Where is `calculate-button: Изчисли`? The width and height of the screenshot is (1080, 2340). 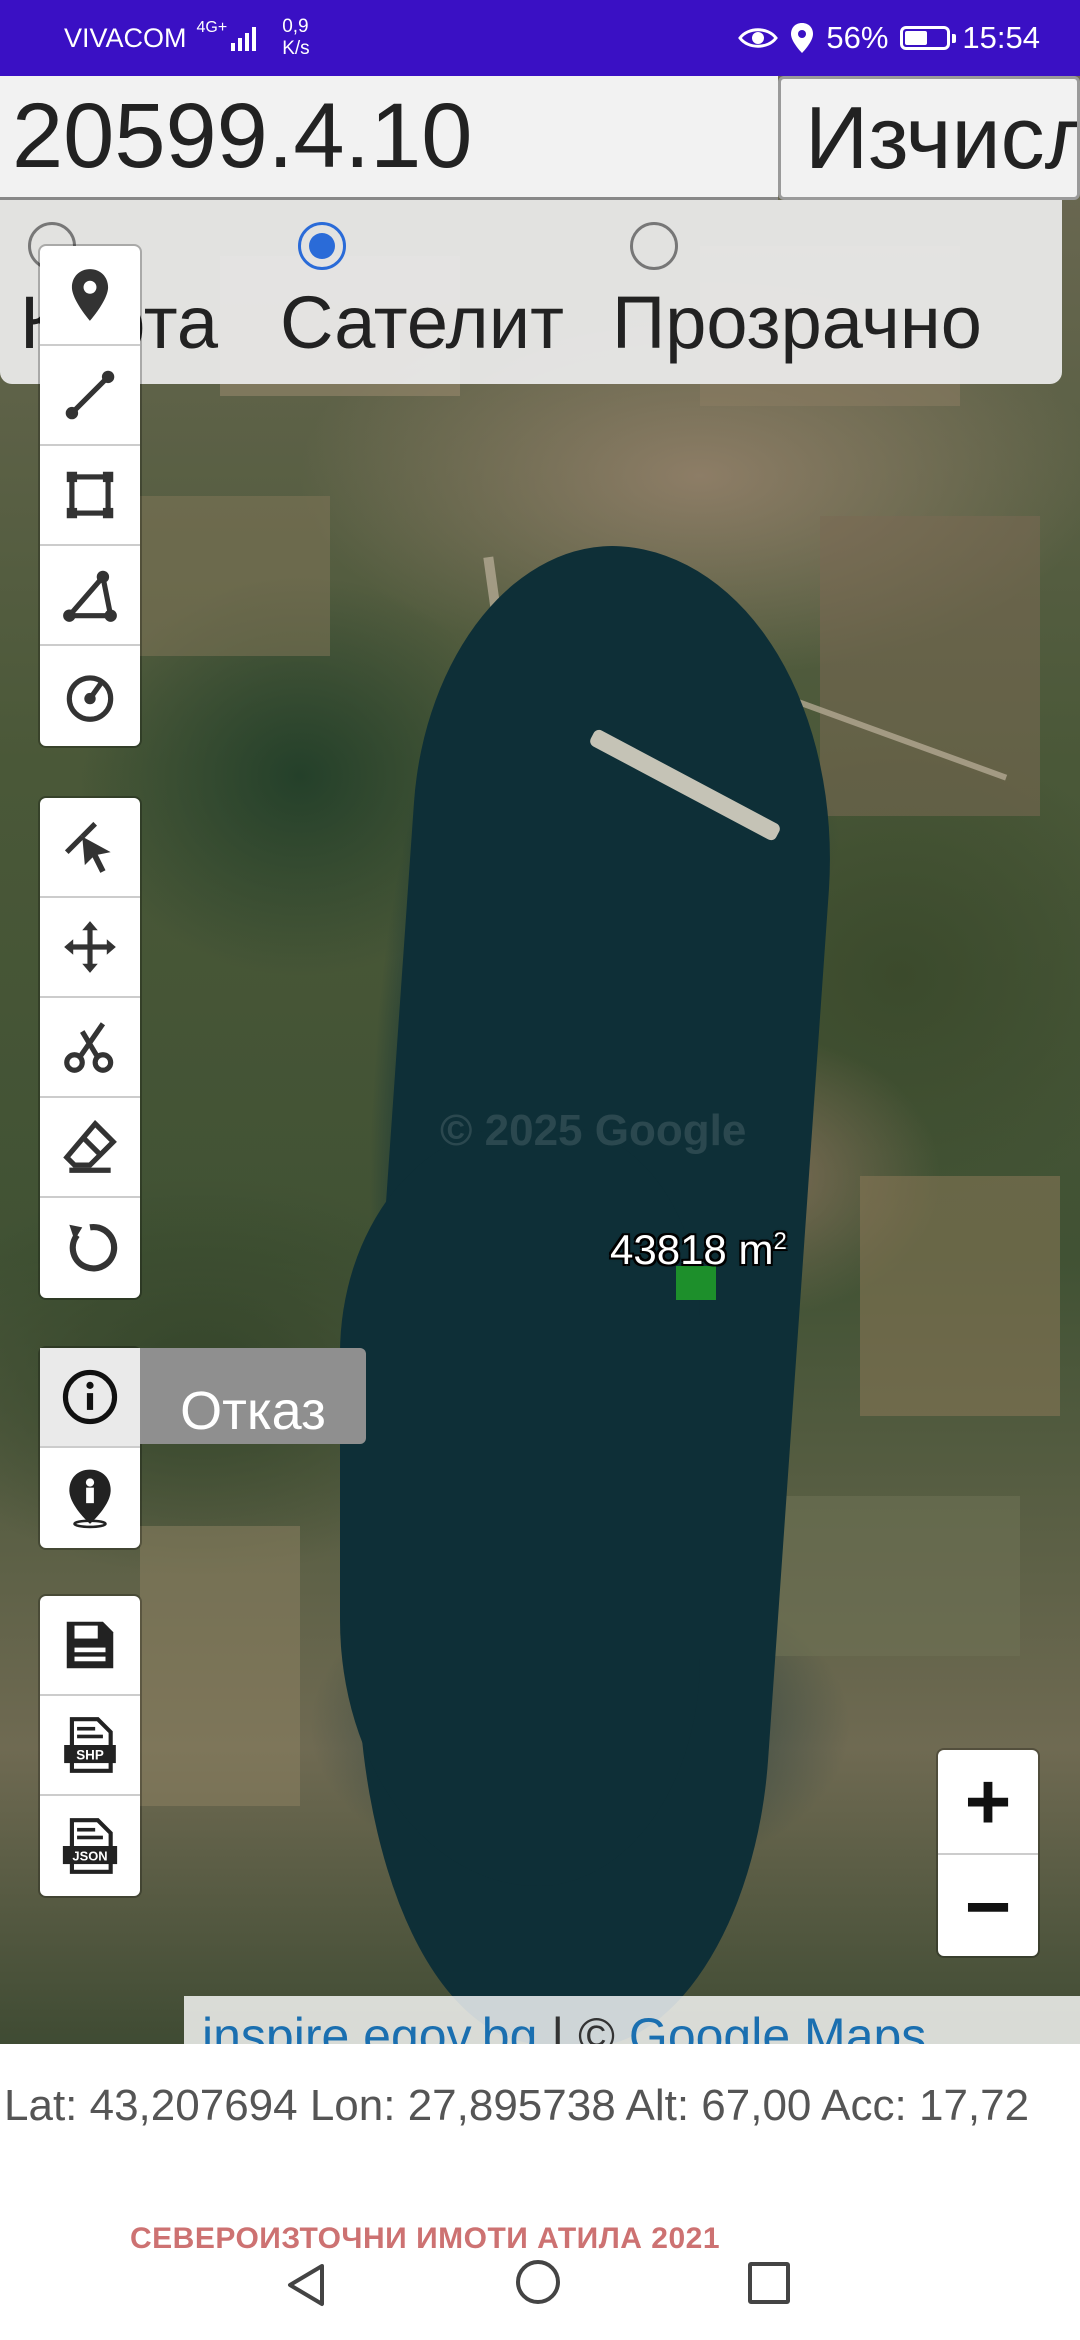
calculate-button: Изчисли is located at coordinates (929, 138).